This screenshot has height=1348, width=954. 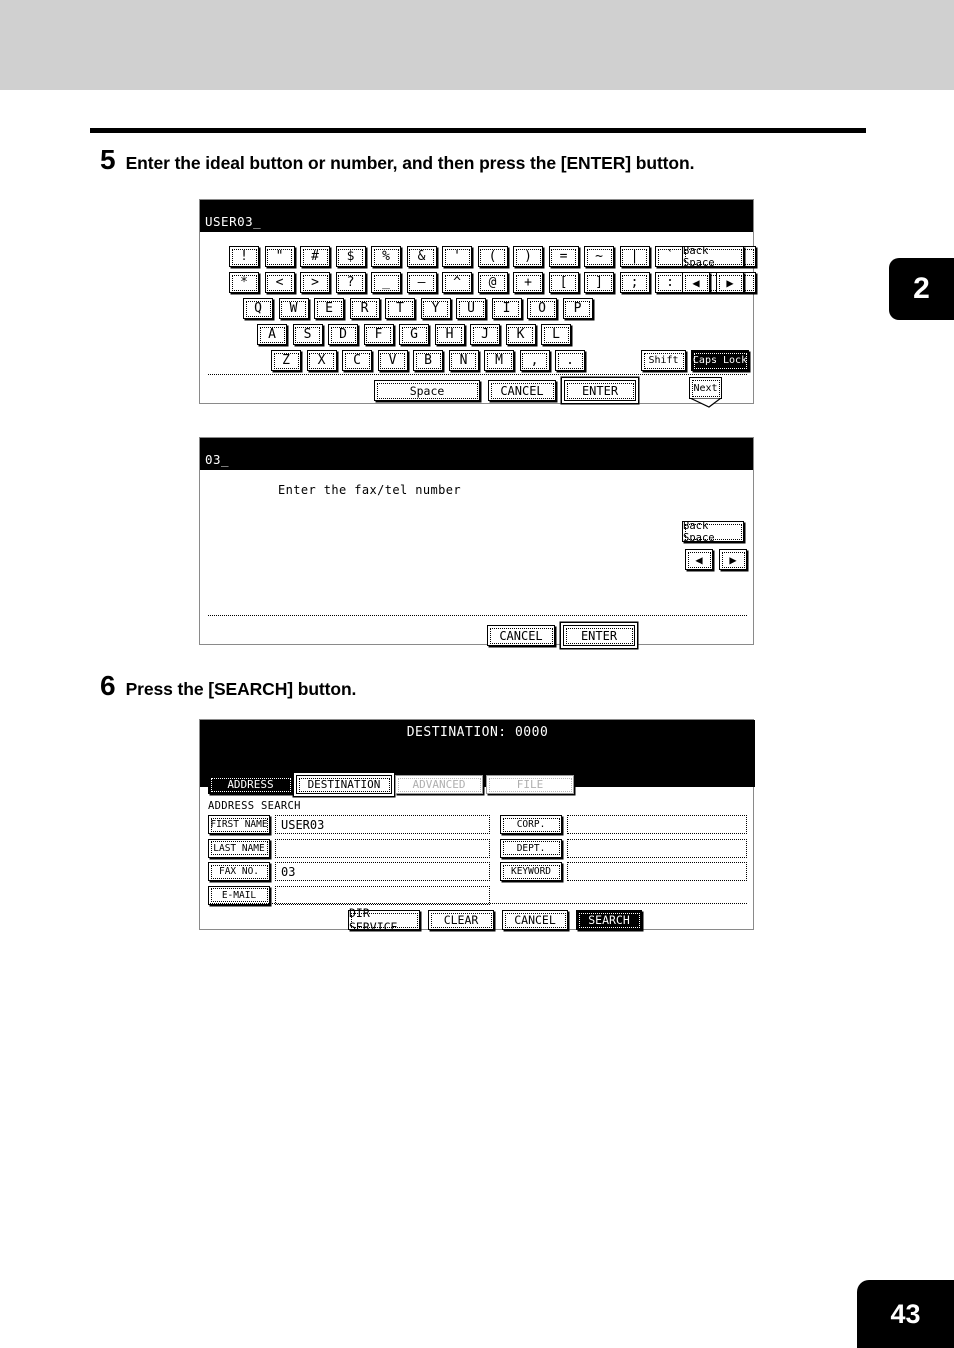 I want to click on dir-service-button: DIR SERVICE, so click(x=384, y=920).